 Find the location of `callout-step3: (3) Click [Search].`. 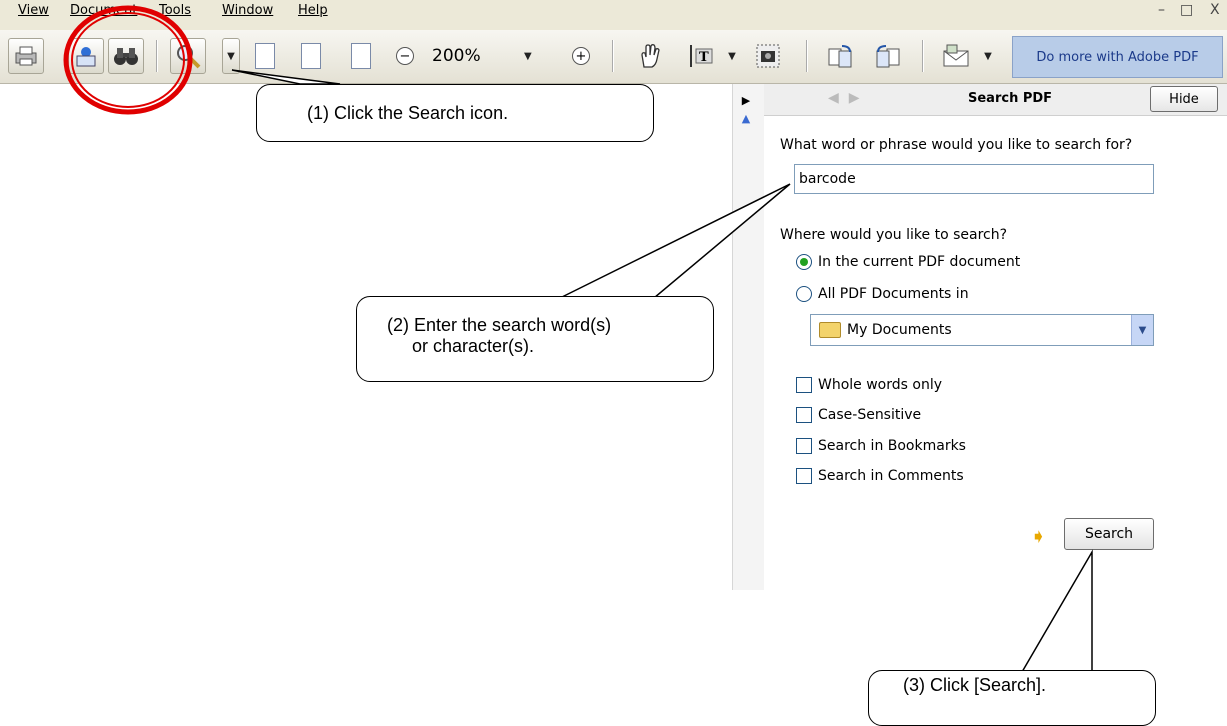

callout-step3: (3) Click [Search]. is located at coordinates (1012, 698).